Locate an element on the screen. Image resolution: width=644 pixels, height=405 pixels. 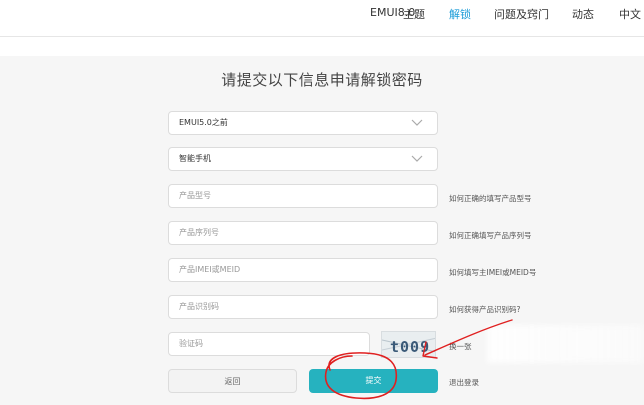
captcha-text: t009 is located at coordinates (410, 347).